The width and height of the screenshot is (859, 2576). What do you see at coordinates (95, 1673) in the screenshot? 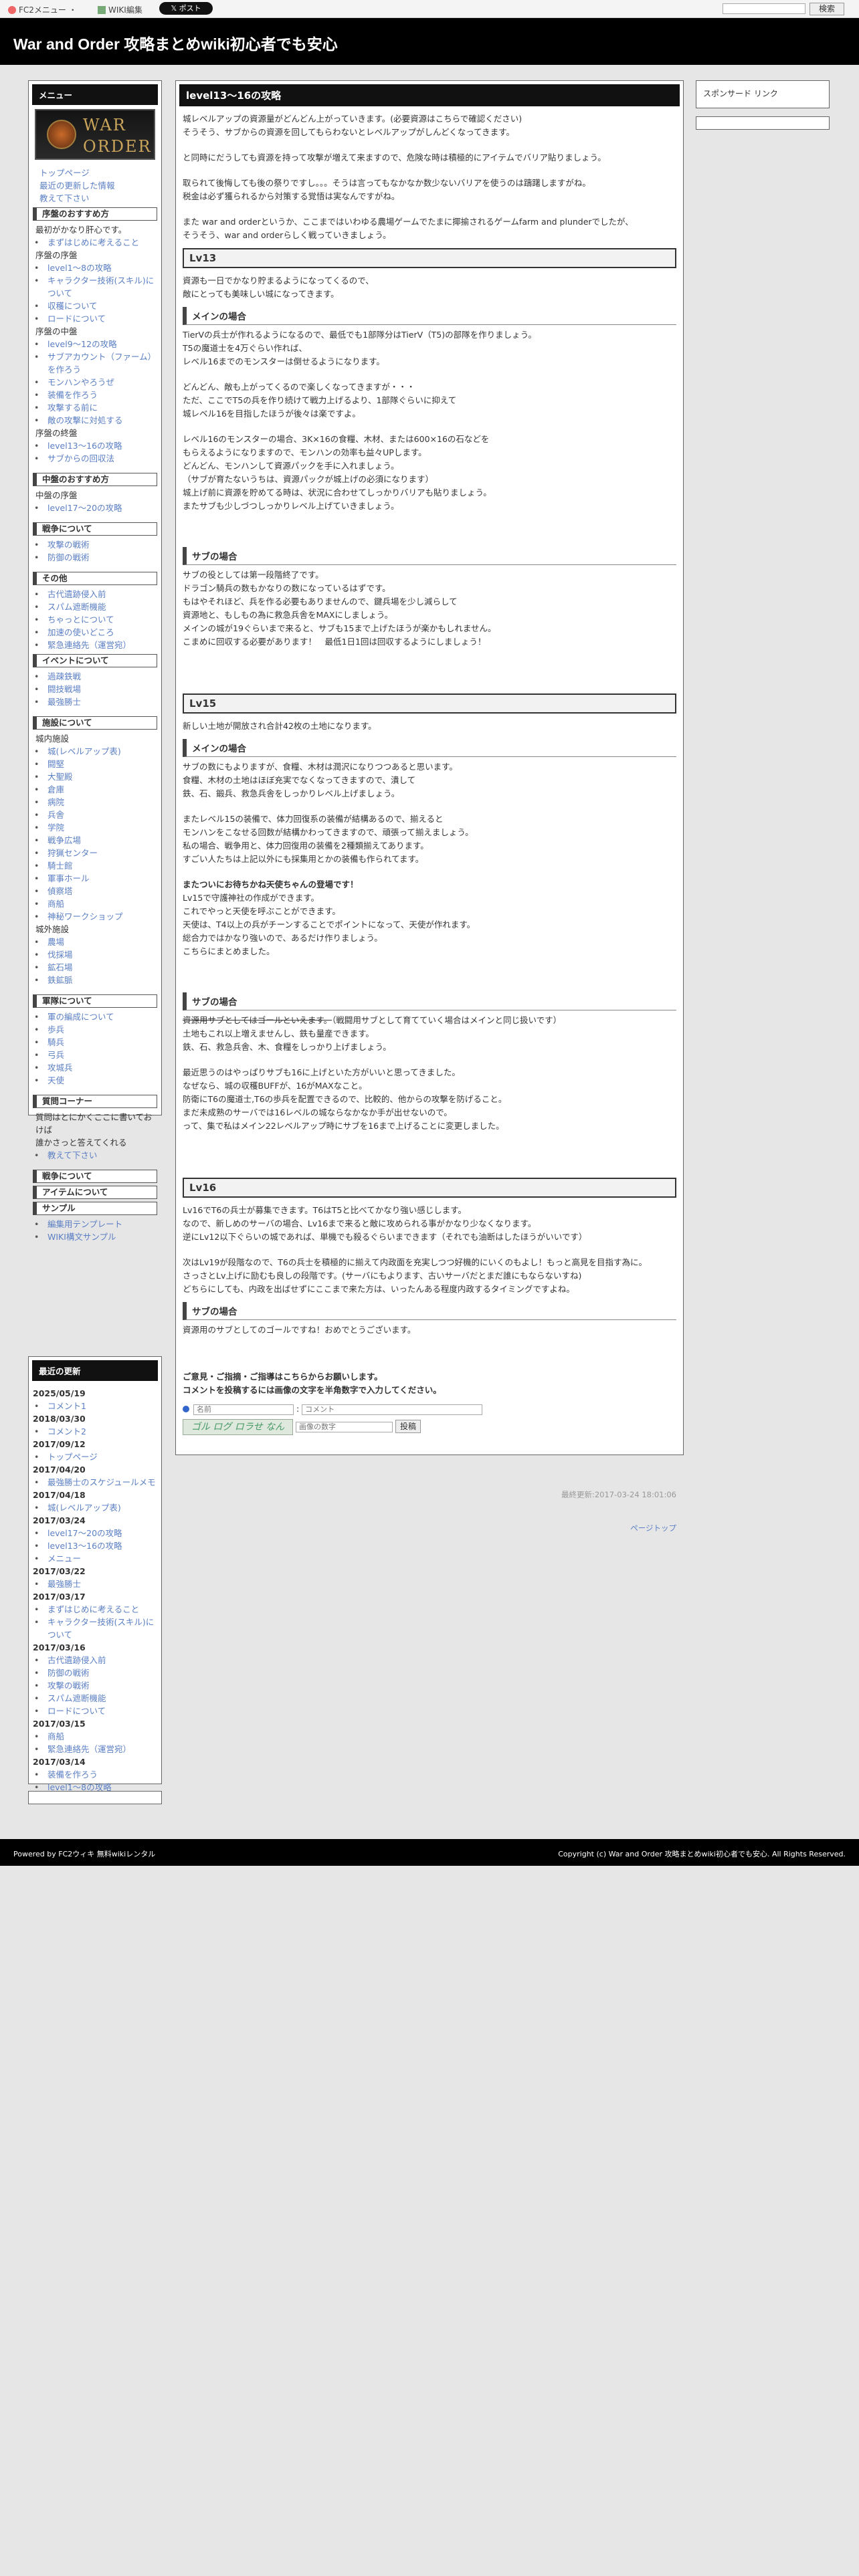
I see `recent-item: 防御の戦術` at bounding box center [95, 1673].